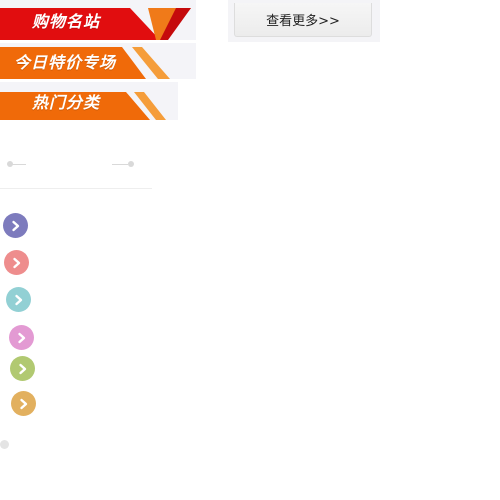  Describe the element at coordinates (76, 188) in the screenshot. I see `divider` at that location.